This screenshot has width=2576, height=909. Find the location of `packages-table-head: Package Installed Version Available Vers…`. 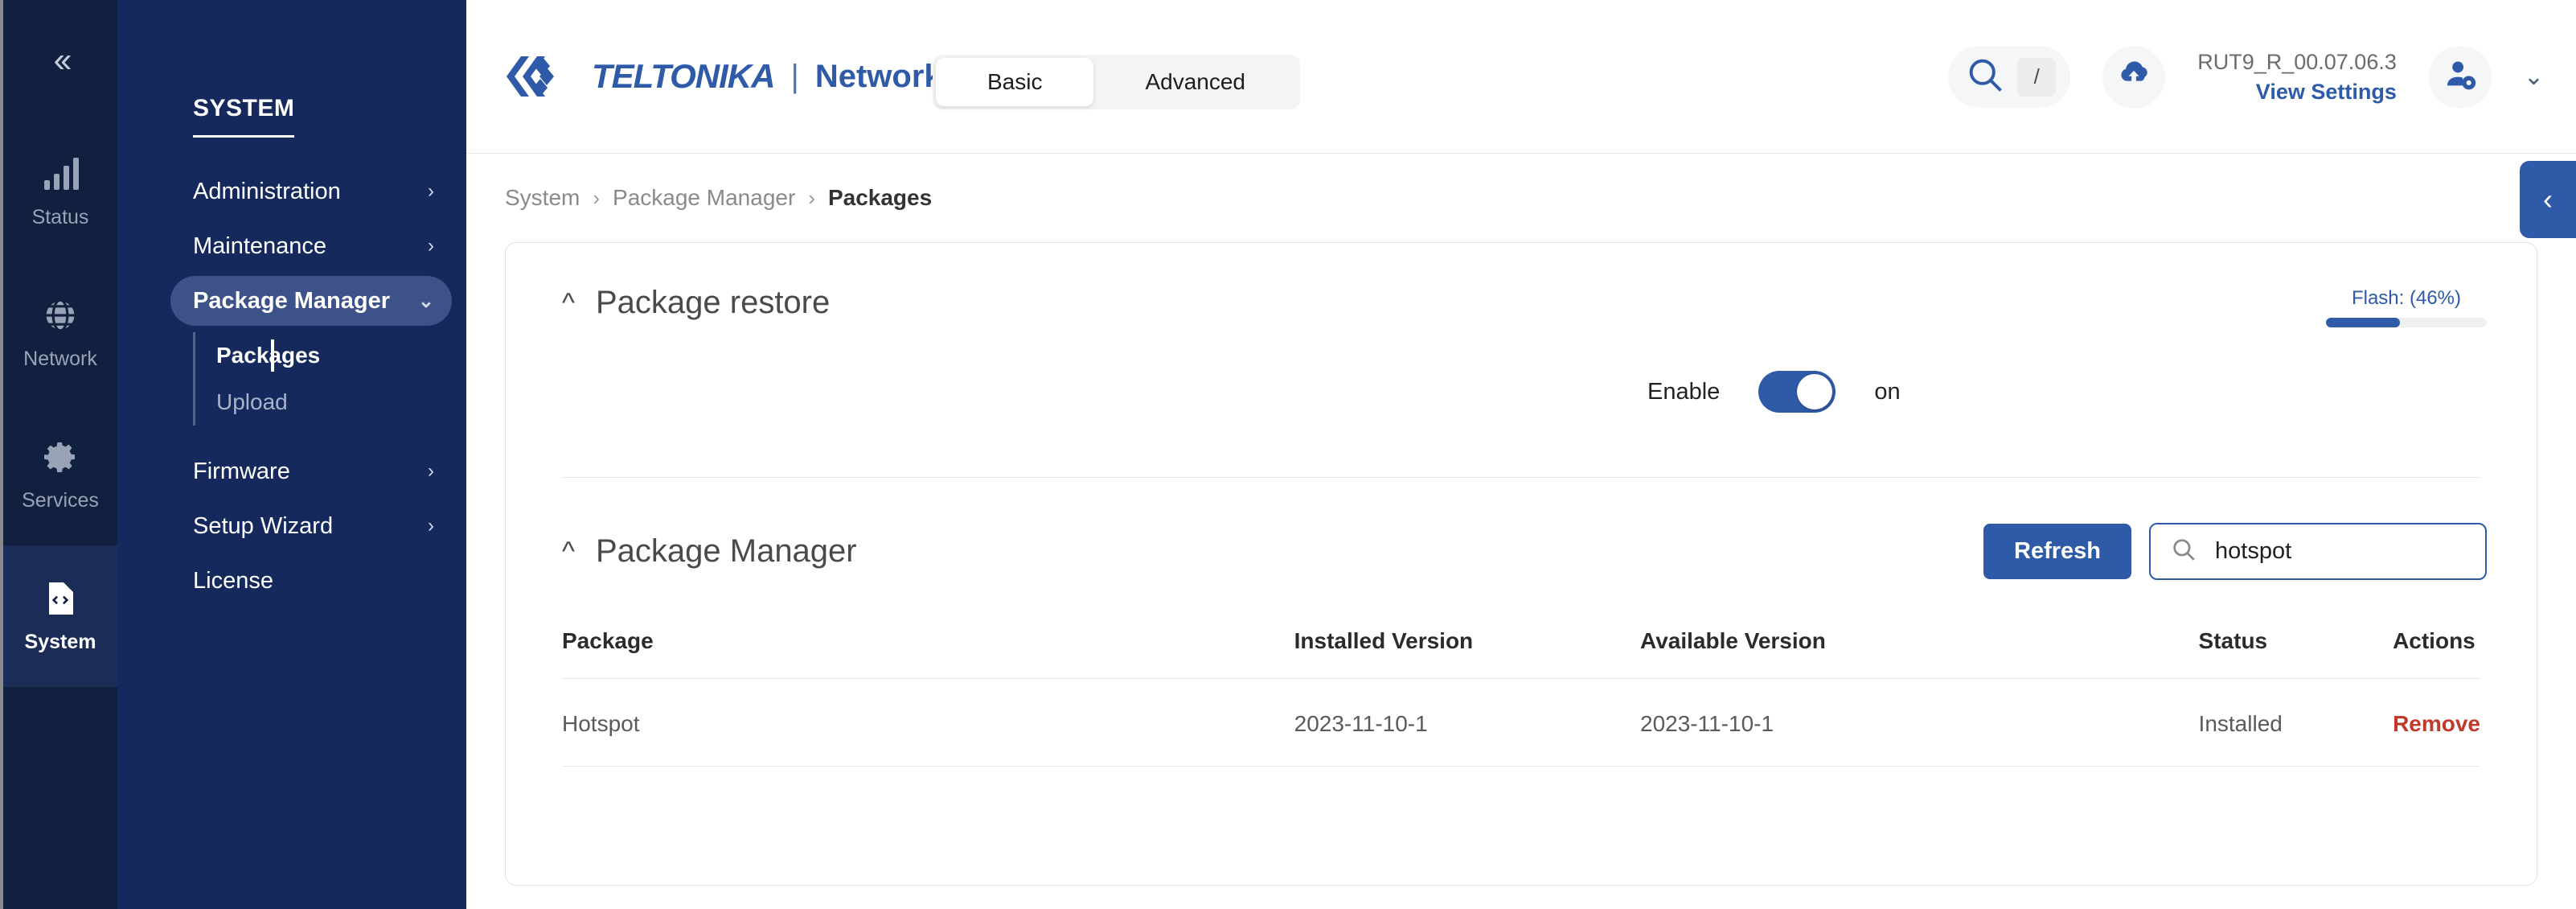

packages-table-head: Package Installed Version Available Vers… is located at coordinates (1521, 654).